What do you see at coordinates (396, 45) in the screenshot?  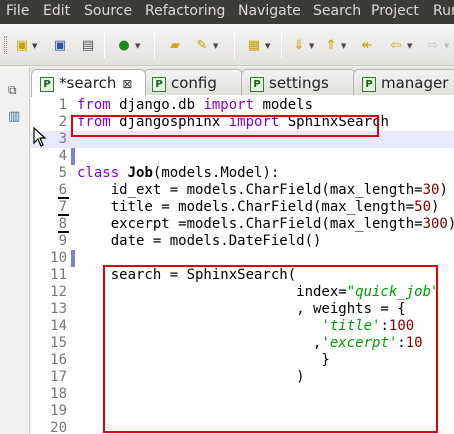 I see `back-icon: ⇦` at bounding box center [396, 45].